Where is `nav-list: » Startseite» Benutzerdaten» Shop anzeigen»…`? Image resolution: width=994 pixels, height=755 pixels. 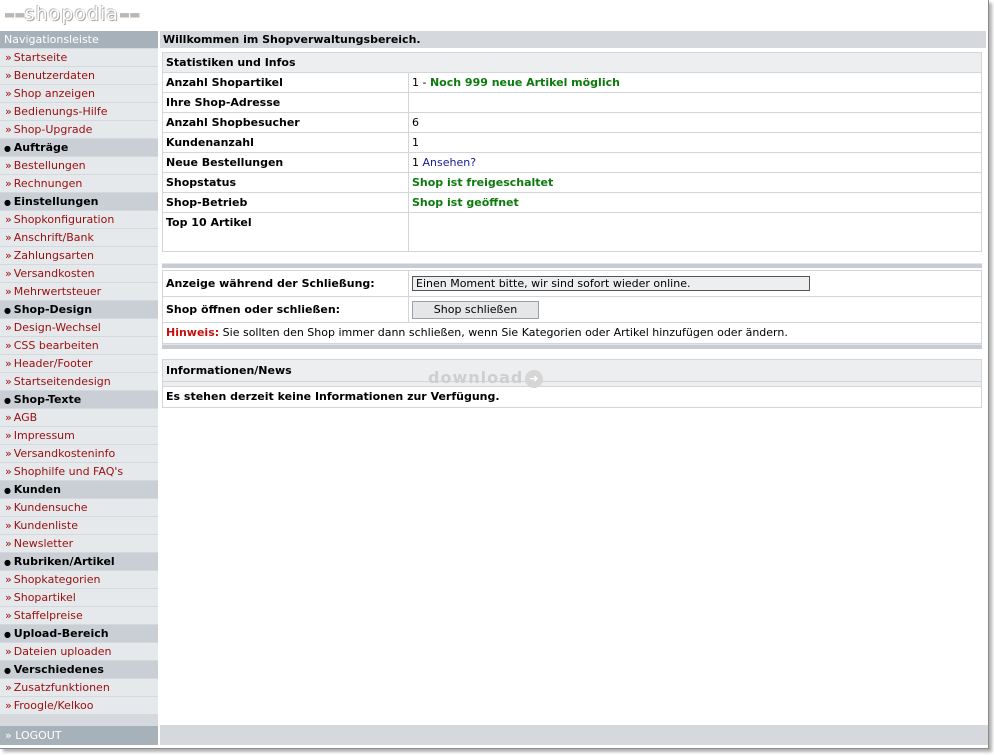 nav-list: » Startseite» Benutzerdaten» Shop anzeigen»… is located at coordinates (79, 381).